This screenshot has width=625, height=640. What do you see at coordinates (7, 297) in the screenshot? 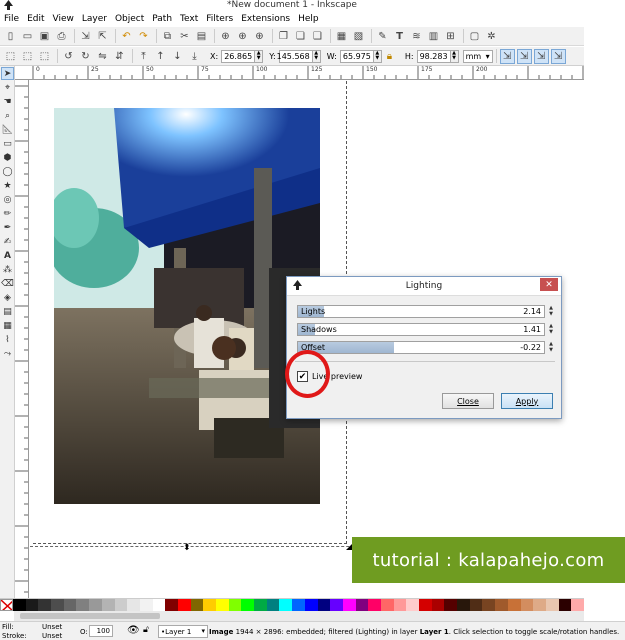
I see `bucket-tool-icon: ◈` at bounding box center [7, 297].